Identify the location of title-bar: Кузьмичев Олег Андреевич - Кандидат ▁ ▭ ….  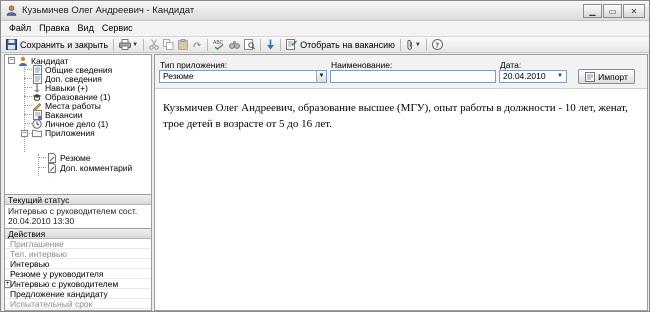
(325, 11).